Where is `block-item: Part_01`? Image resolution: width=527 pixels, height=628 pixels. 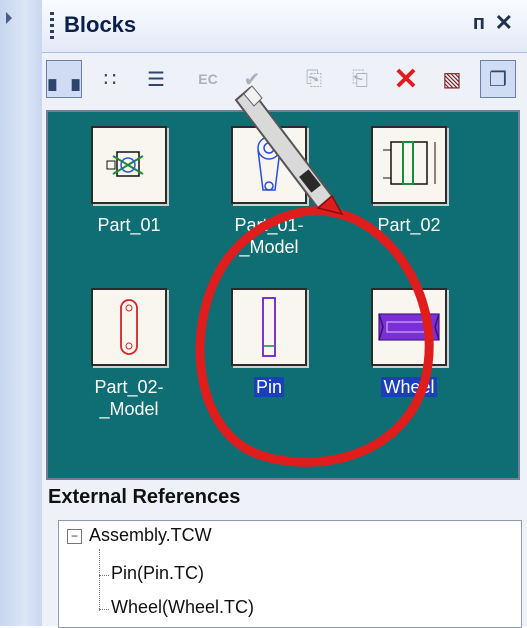 block-item: Part_01 is located at coordinates (129, 181).